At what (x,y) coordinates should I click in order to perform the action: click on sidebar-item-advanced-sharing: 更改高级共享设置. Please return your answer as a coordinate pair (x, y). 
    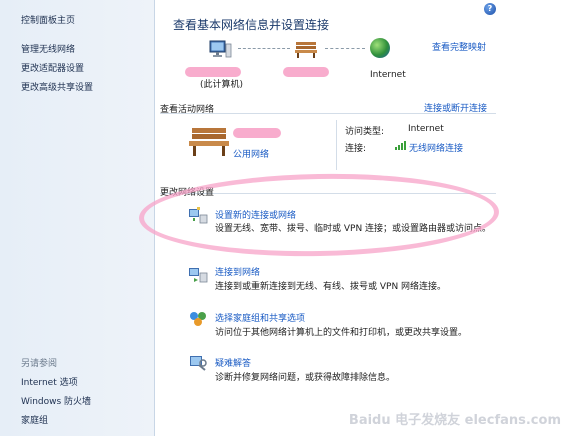
    Looking at the image, I should click on (57, 86).